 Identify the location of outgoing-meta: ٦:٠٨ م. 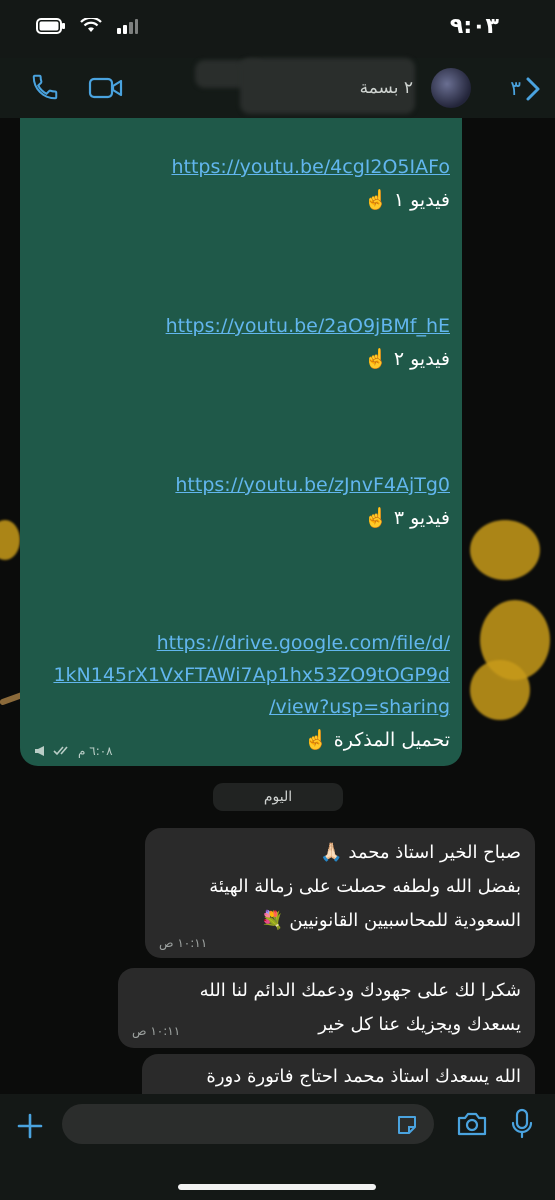
(73, 751).